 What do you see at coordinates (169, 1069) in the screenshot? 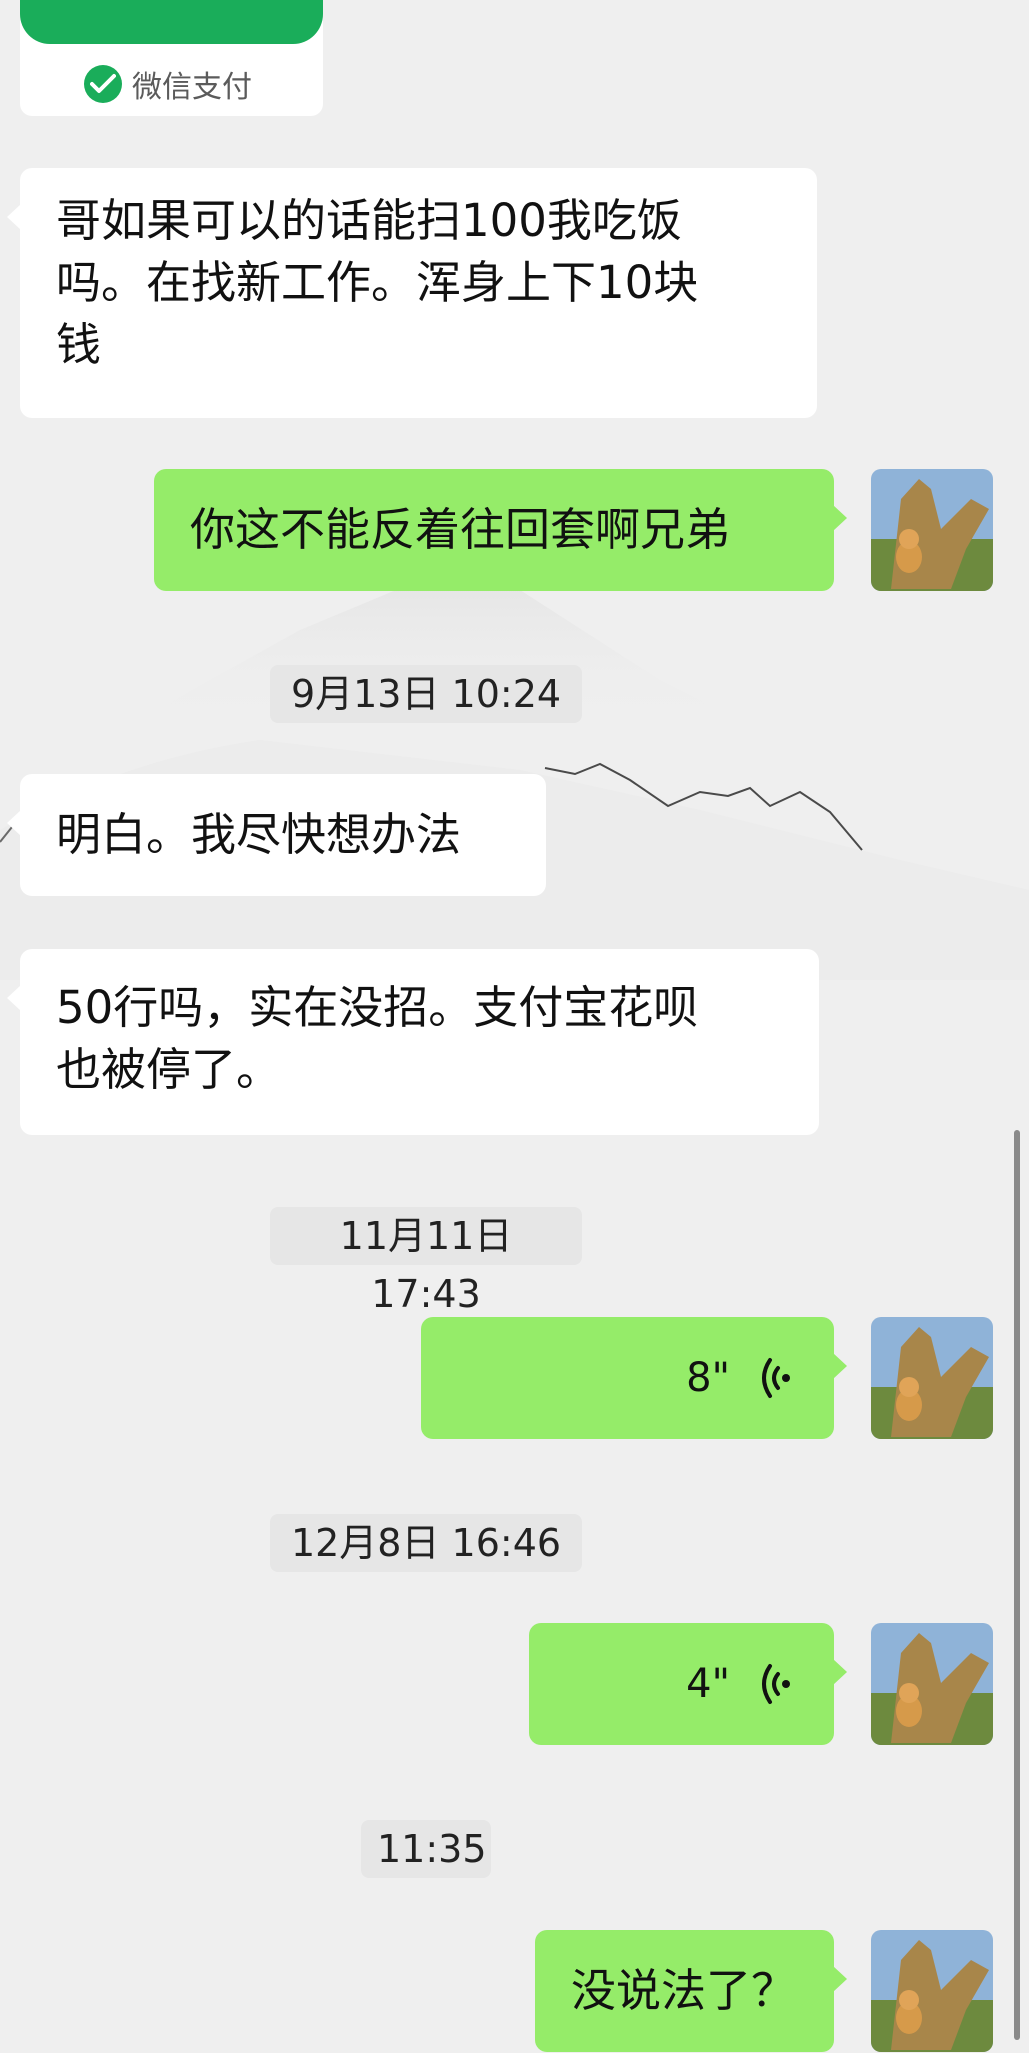
I see `message-line: 也被停了。` at bounding box center [169, 1069].